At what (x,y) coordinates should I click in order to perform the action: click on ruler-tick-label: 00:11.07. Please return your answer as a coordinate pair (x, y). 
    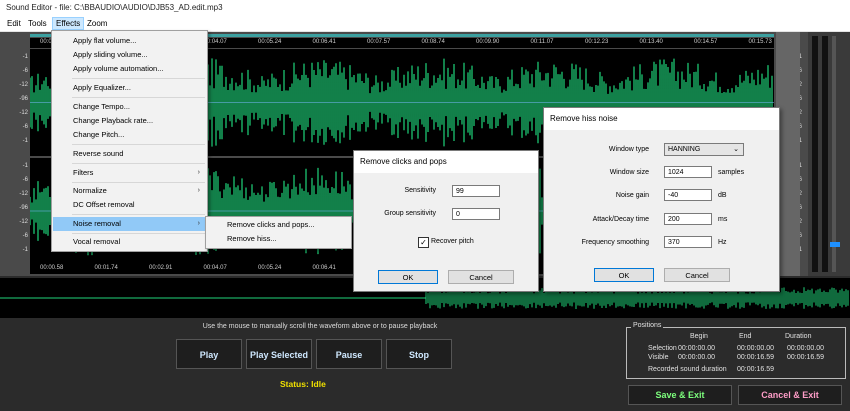
    Looking at the image, I should click on (542, 42).